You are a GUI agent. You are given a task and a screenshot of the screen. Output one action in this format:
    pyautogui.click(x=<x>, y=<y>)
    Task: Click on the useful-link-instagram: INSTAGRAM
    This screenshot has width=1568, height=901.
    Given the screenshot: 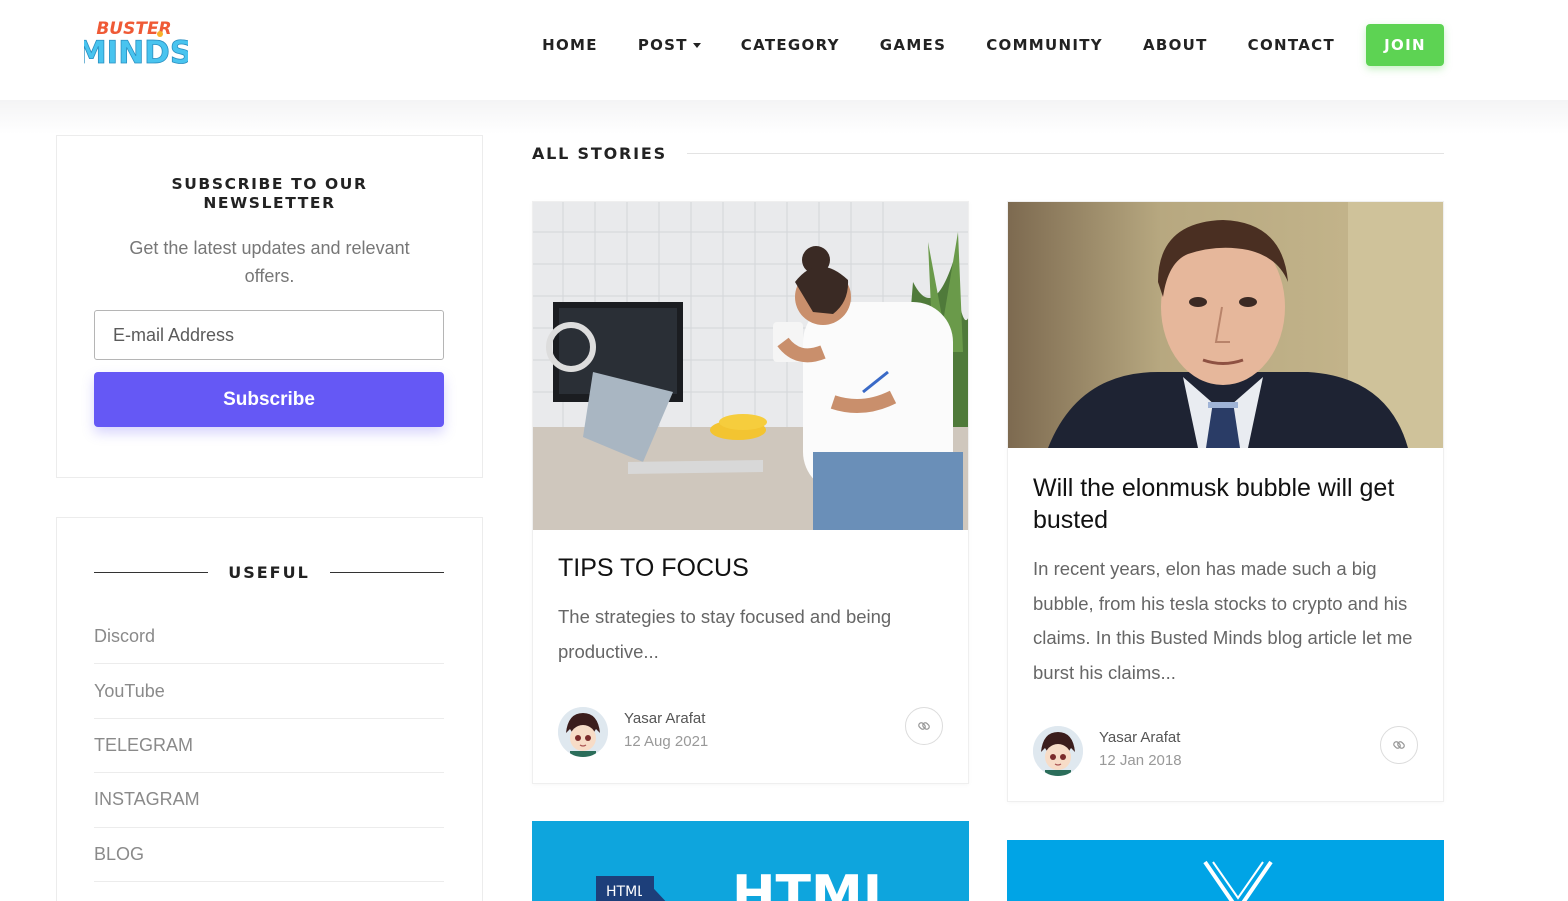 What is the action you would take?
    pyautogui.click(x=269, y=800)
    